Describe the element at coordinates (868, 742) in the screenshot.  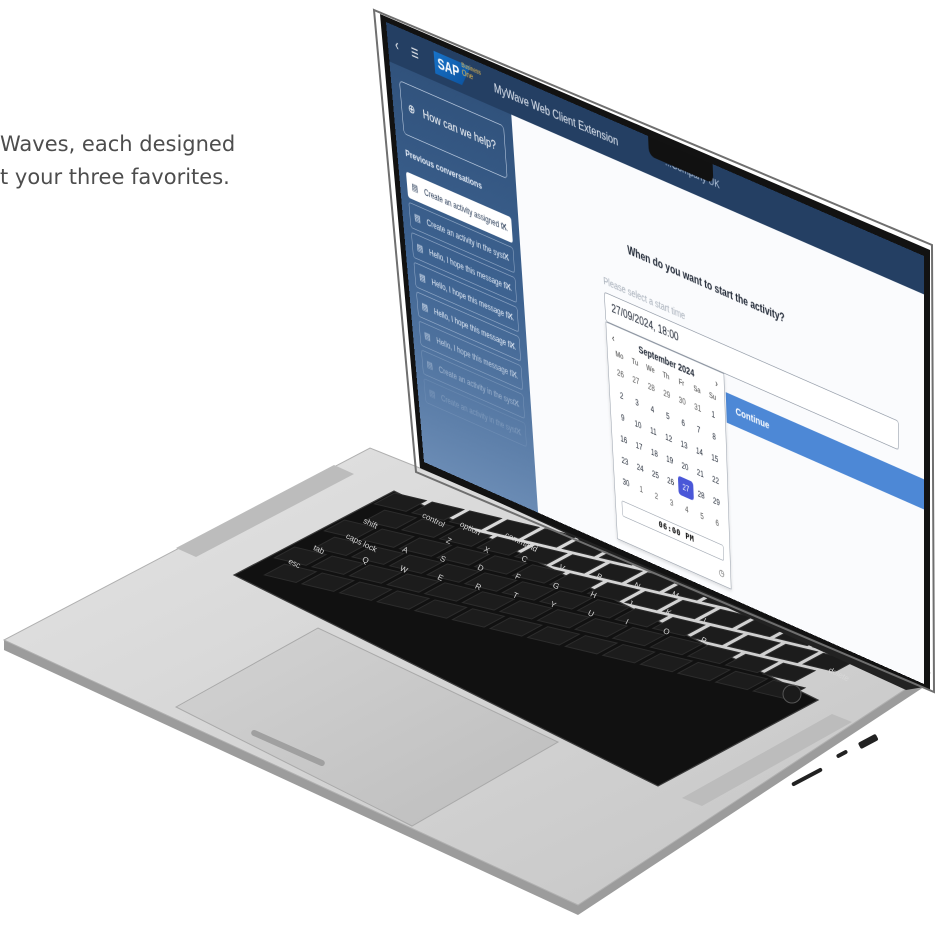
I see `hdmi-port` at that location.